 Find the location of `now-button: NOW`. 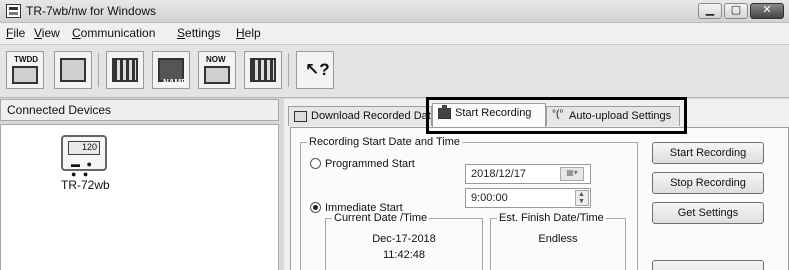

now-button: NOW is located at coordinates (217, 70).